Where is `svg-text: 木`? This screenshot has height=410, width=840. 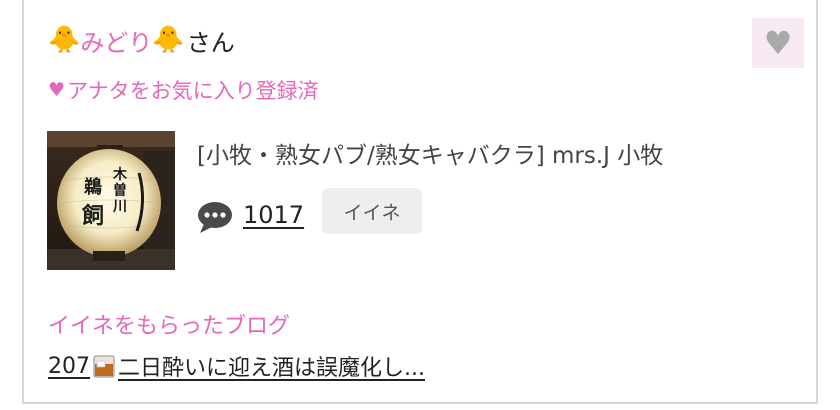 svg-text: 木 is located at coordinates (120, 174).